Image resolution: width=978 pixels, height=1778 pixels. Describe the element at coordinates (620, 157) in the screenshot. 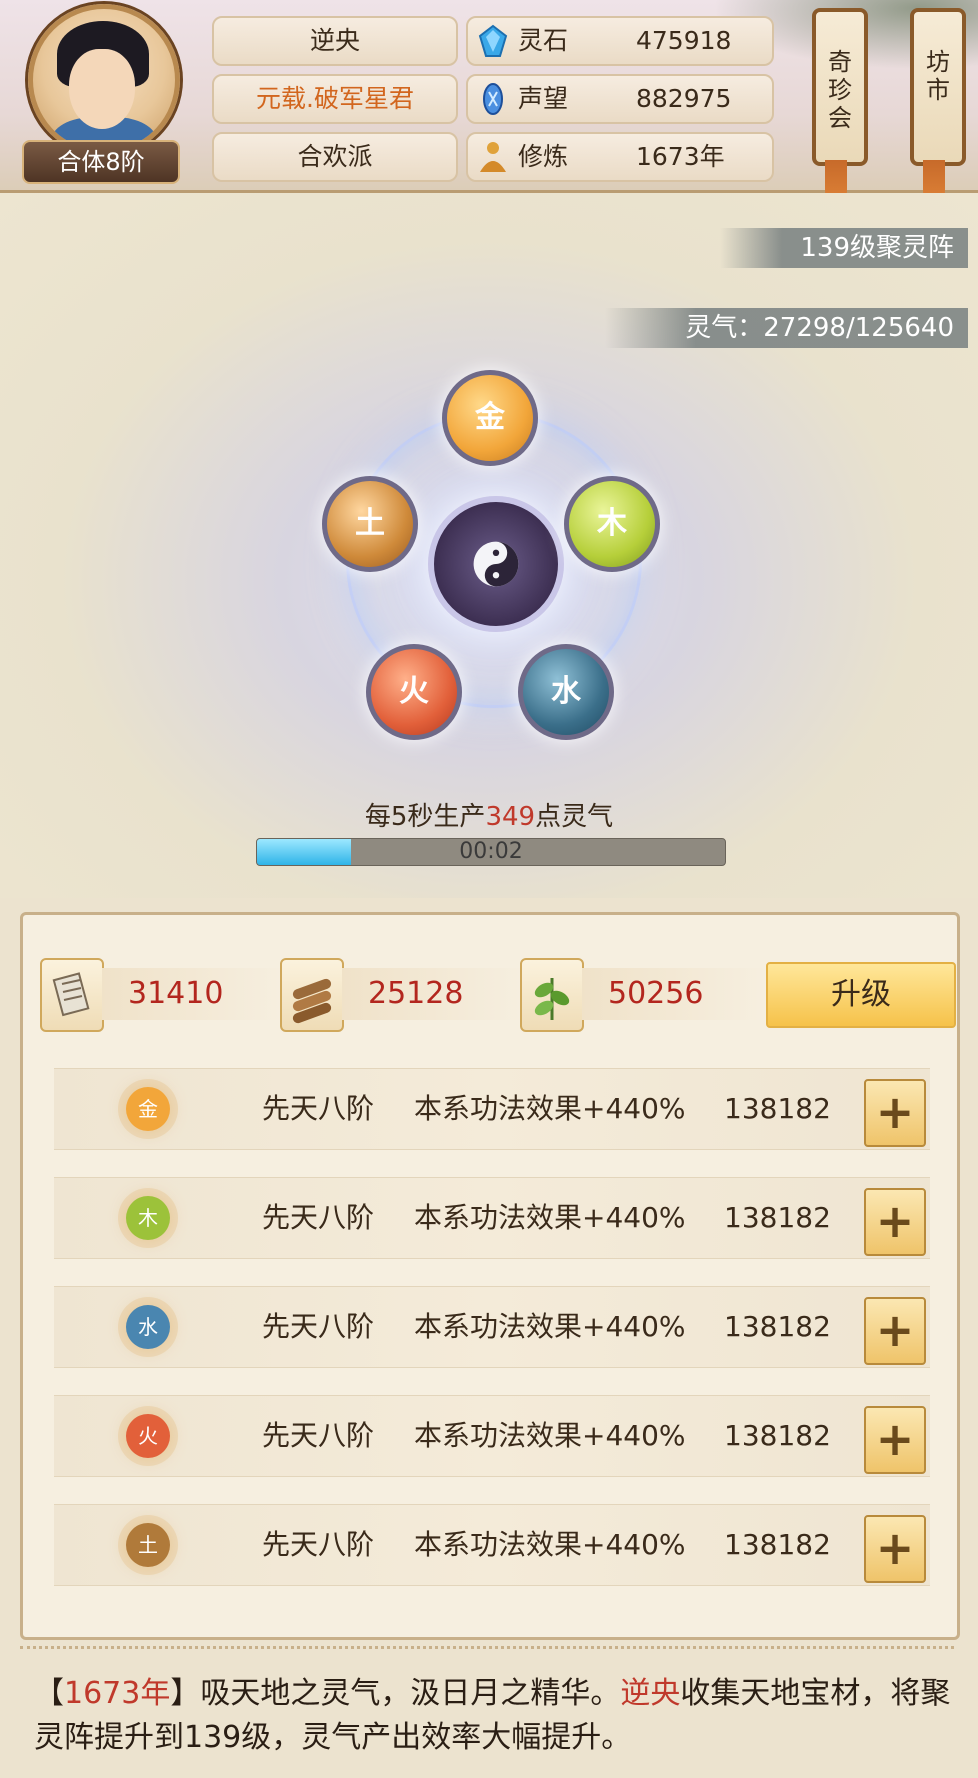

I see `stat-cultivation: 修炼 1673年` at that location.